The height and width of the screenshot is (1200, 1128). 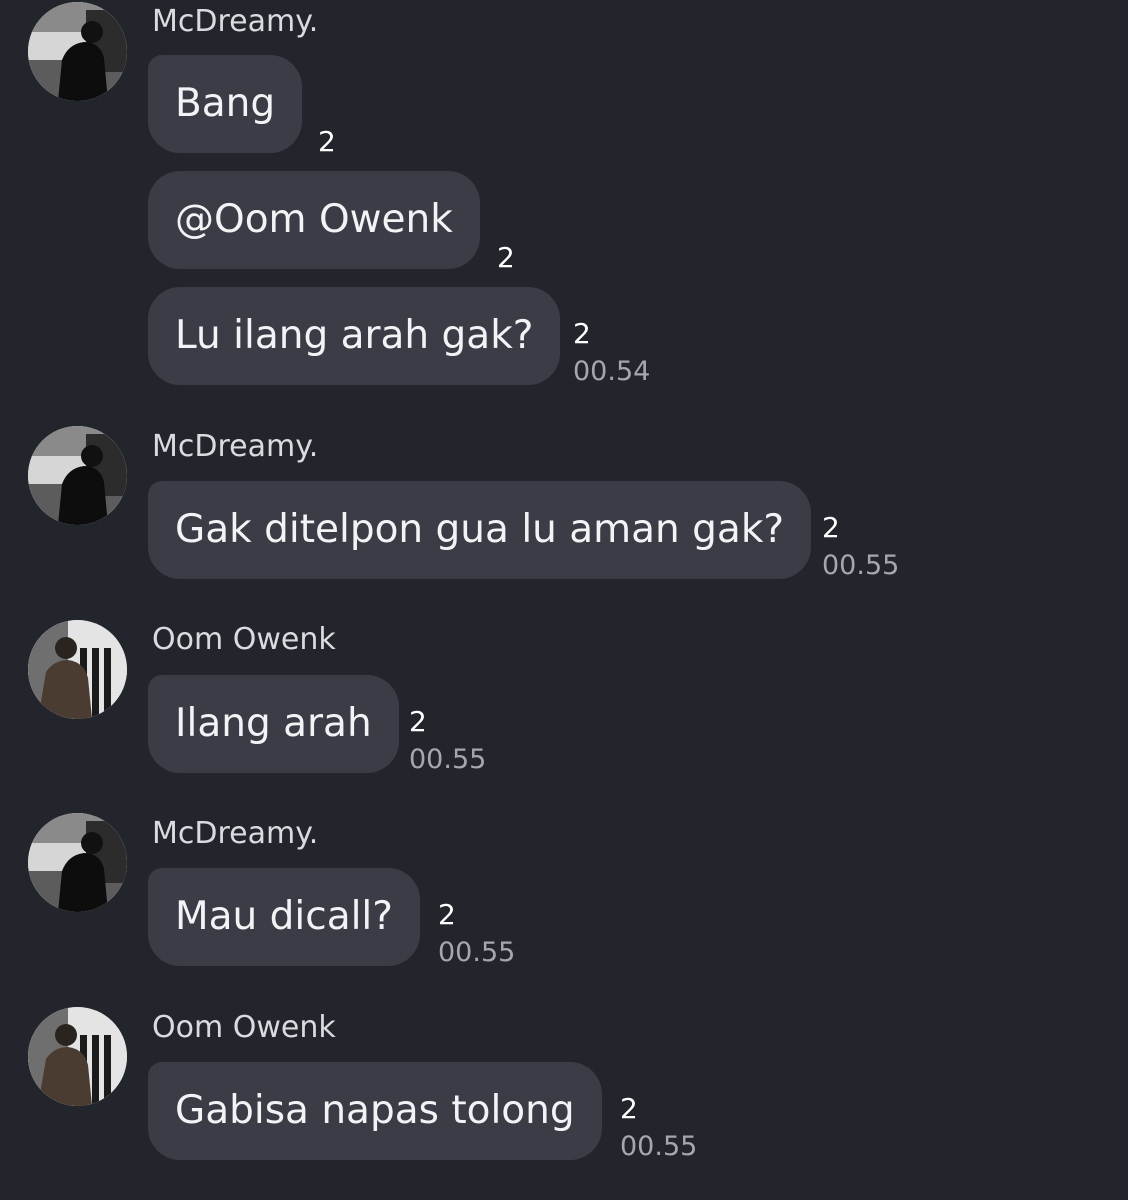 I want to click on message-bubble: Bang, so click(x=225, y=104).